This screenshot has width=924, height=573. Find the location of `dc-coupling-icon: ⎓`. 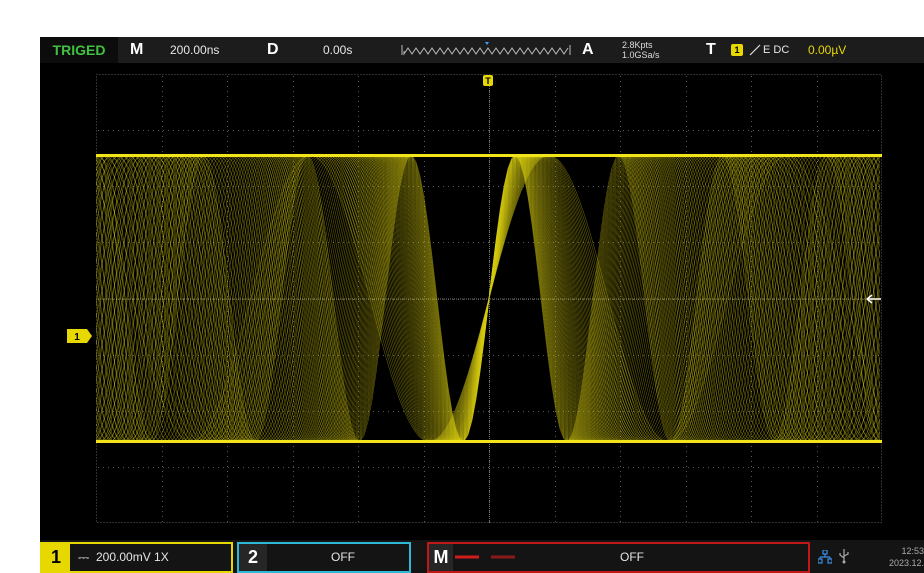

dc-coupling-icon: ⎓ is located at coordinates (84, 557).